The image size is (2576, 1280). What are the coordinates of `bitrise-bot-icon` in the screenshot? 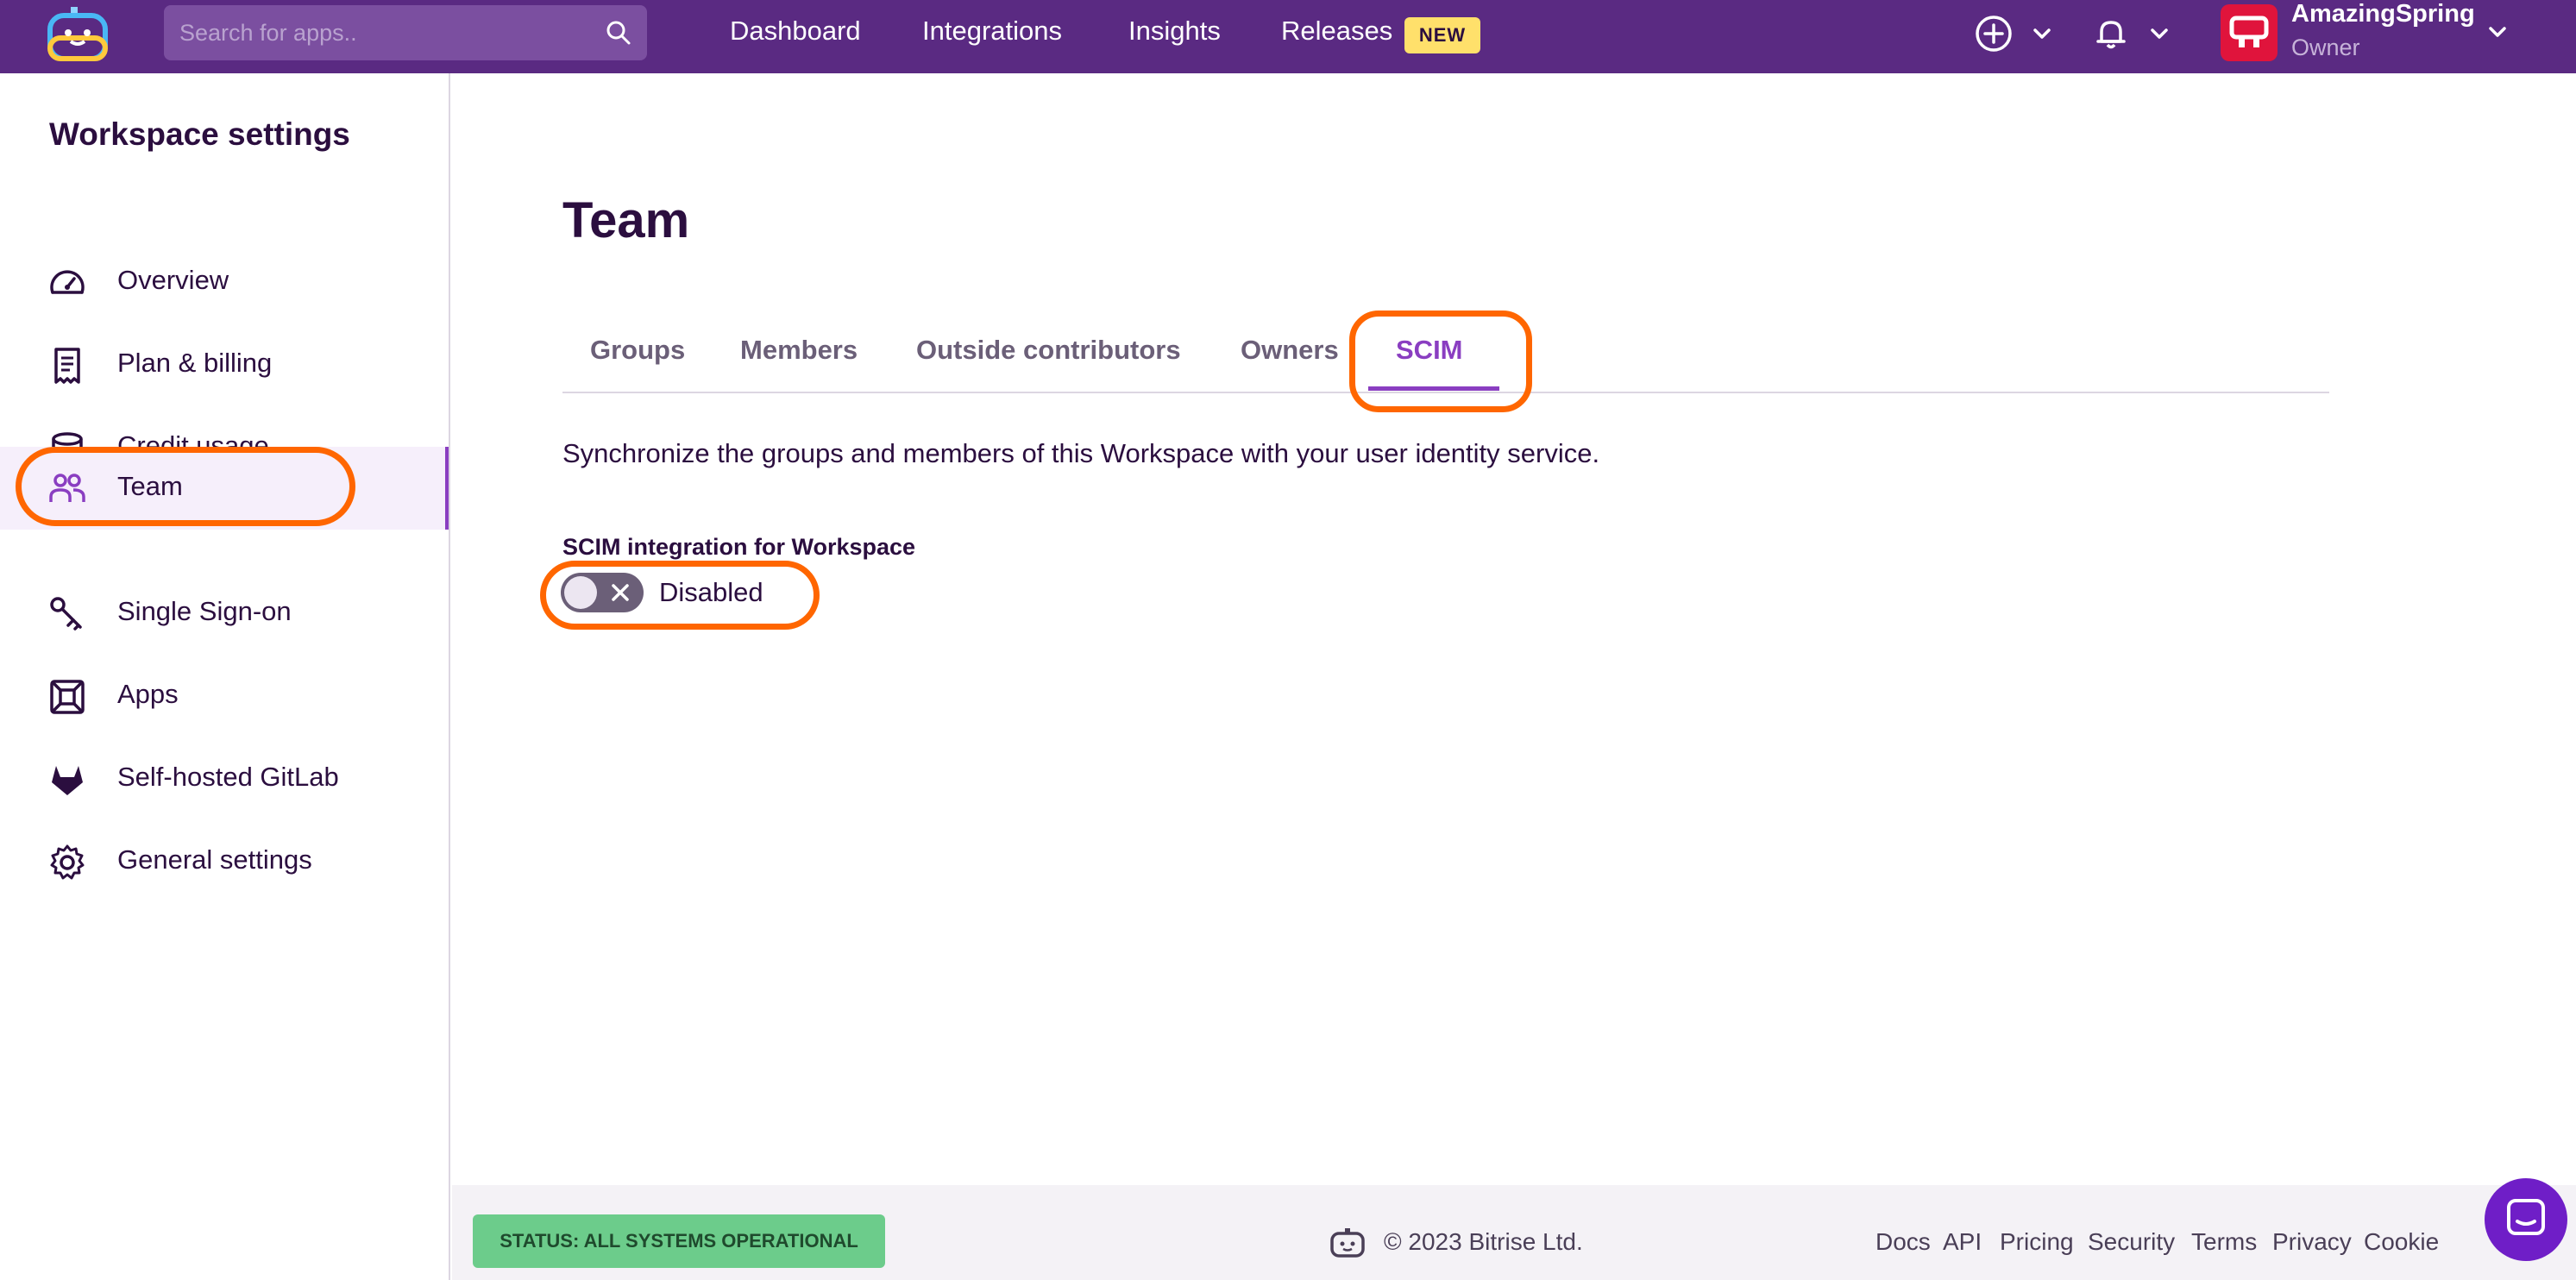 It's located at (1347, 1243).